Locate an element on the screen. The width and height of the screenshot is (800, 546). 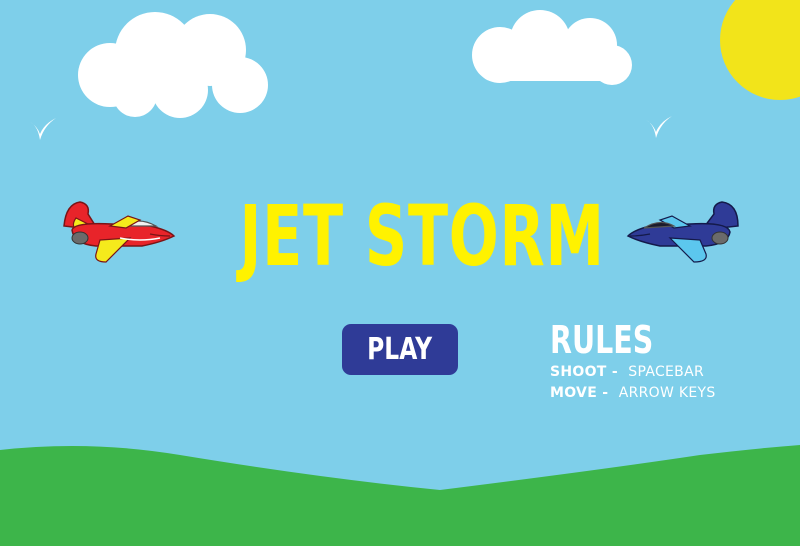
red-jet is located at coordinates (119, 232).